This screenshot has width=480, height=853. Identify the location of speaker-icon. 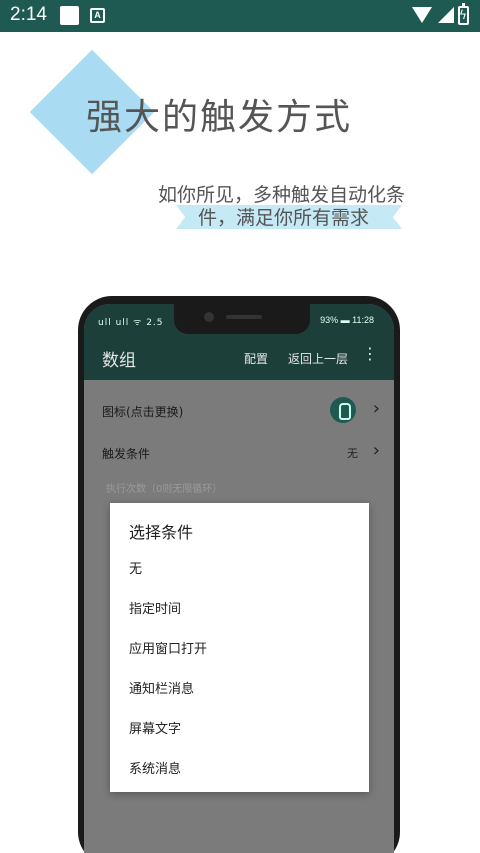
(244, 317).